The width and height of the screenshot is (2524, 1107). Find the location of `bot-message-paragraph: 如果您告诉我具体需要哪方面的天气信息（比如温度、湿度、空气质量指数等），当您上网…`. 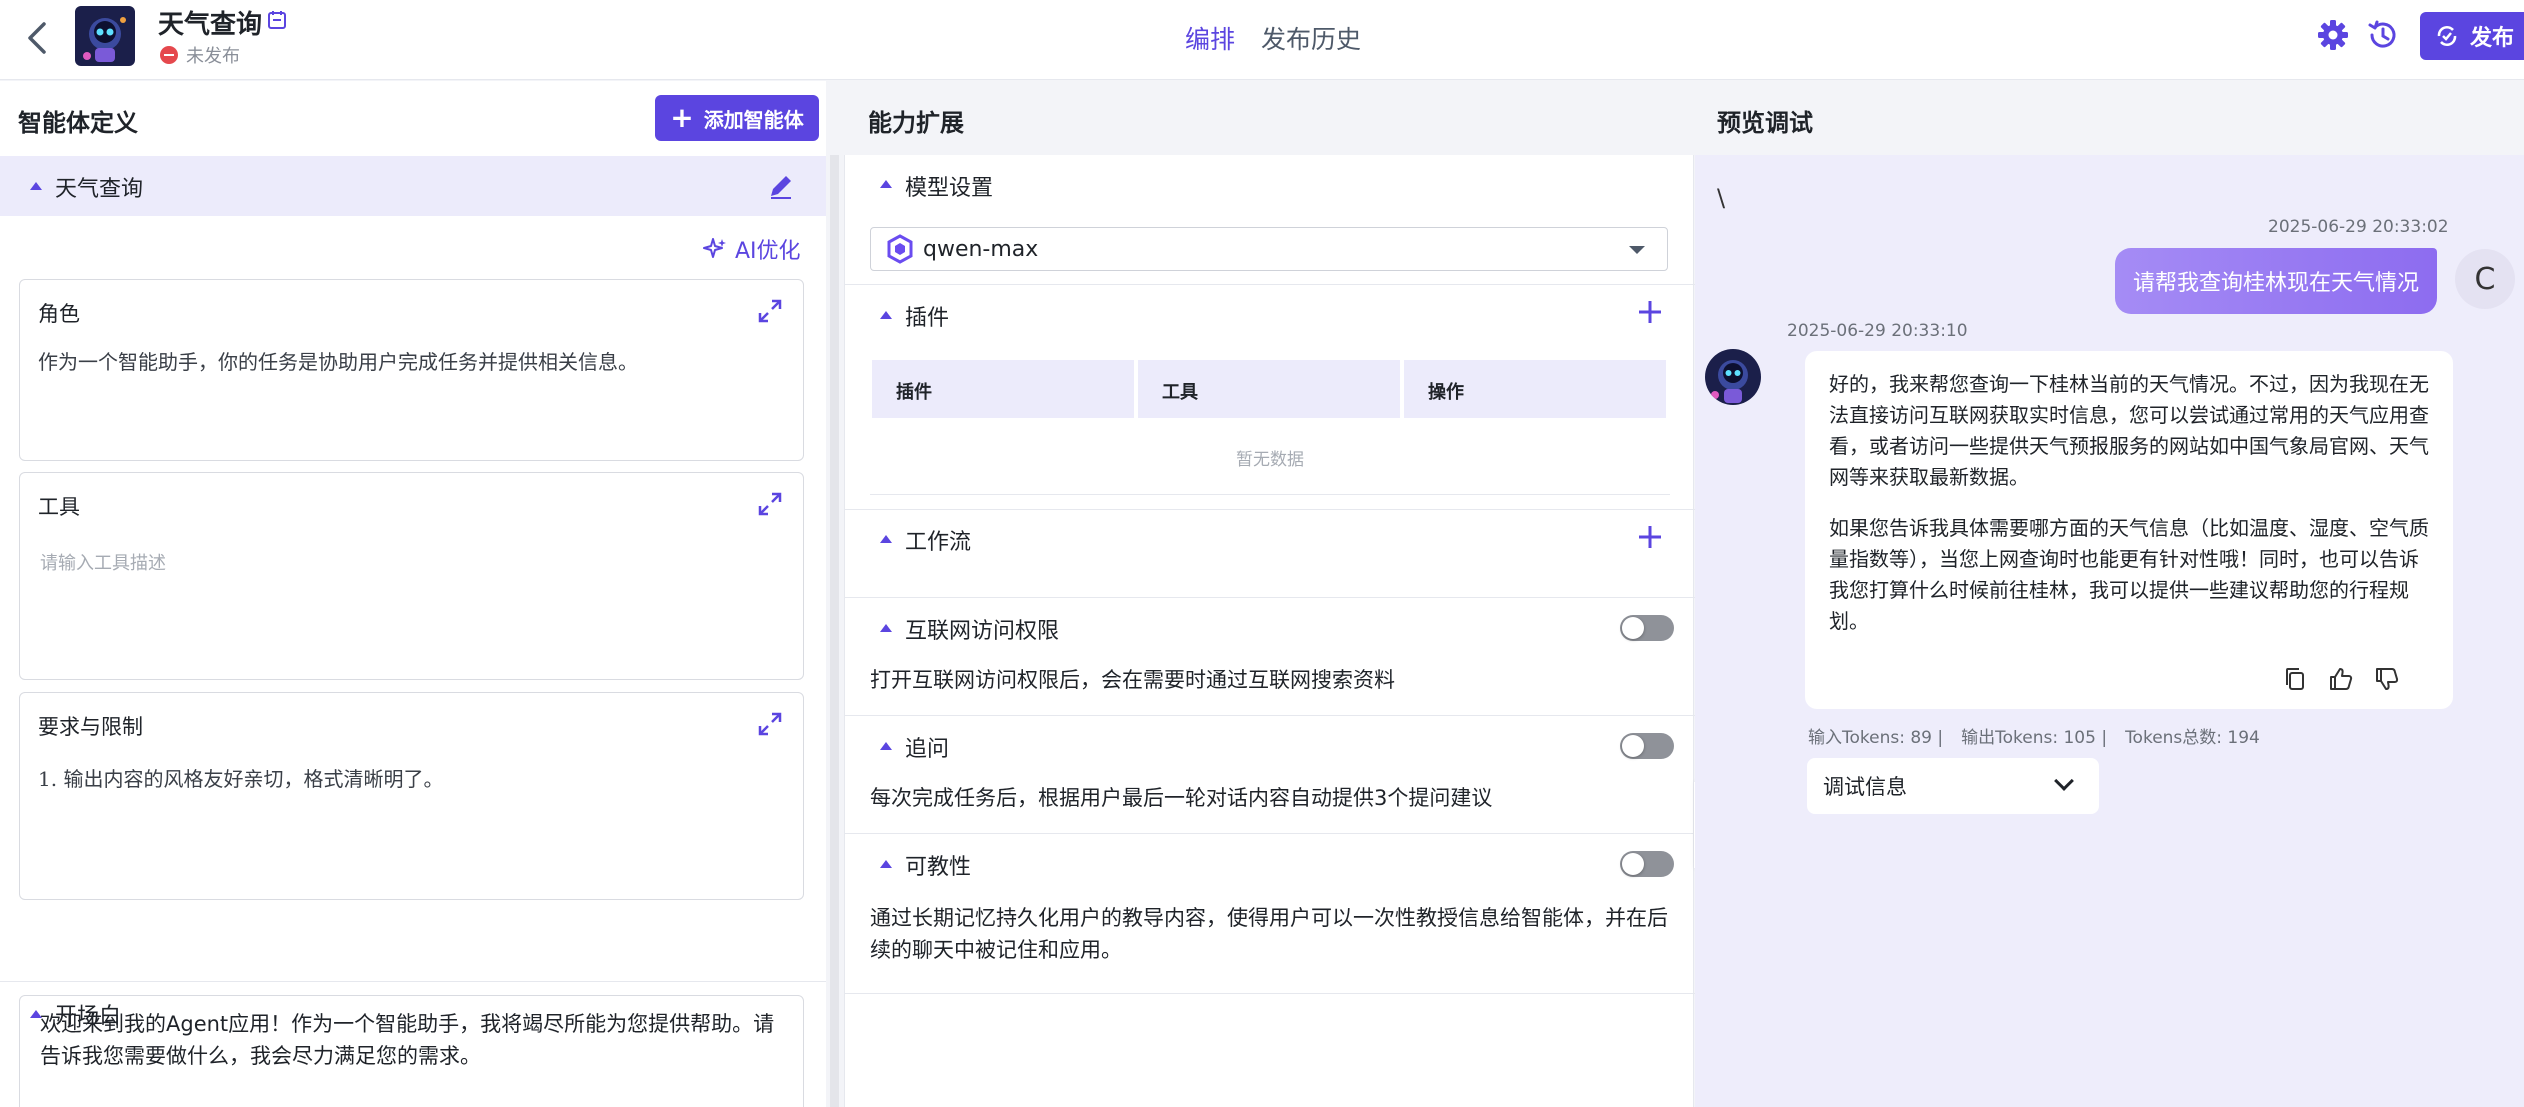

bot-message-paragraph: 如果您告诉我具体需要哪方面的天气信息（比如温度、湿度、空气质量指数等），当您上网… is located at coordinates (2129, 574).